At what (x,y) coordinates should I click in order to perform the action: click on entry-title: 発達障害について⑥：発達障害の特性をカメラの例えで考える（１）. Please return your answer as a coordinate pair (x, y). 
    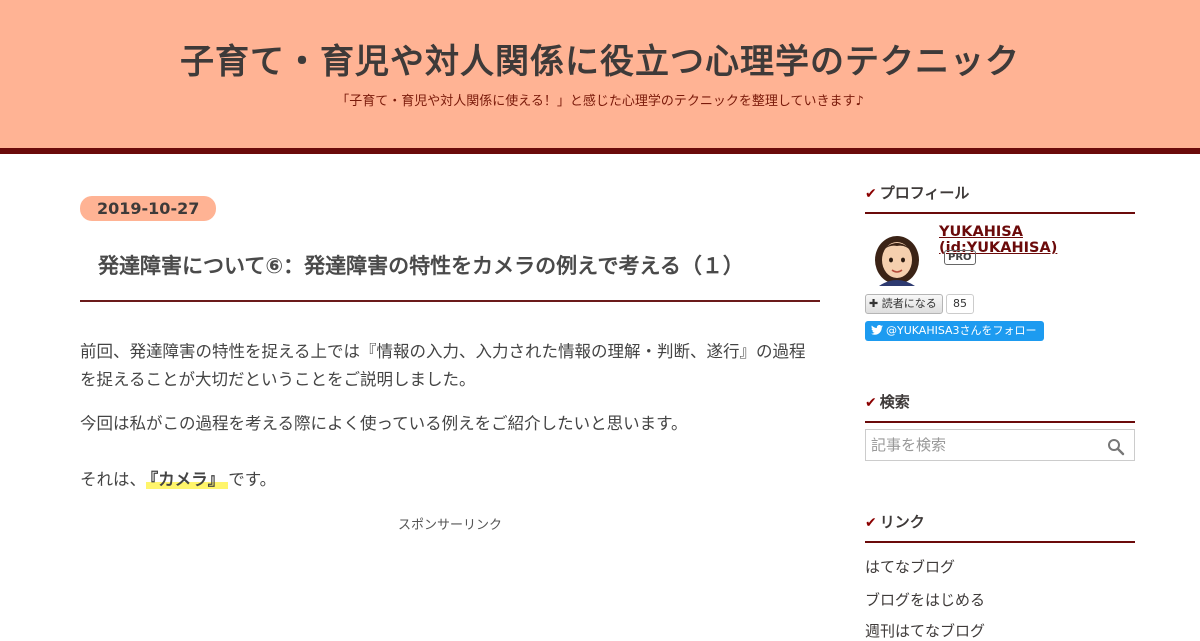
    Looking at the image, I should click on (458, 265).